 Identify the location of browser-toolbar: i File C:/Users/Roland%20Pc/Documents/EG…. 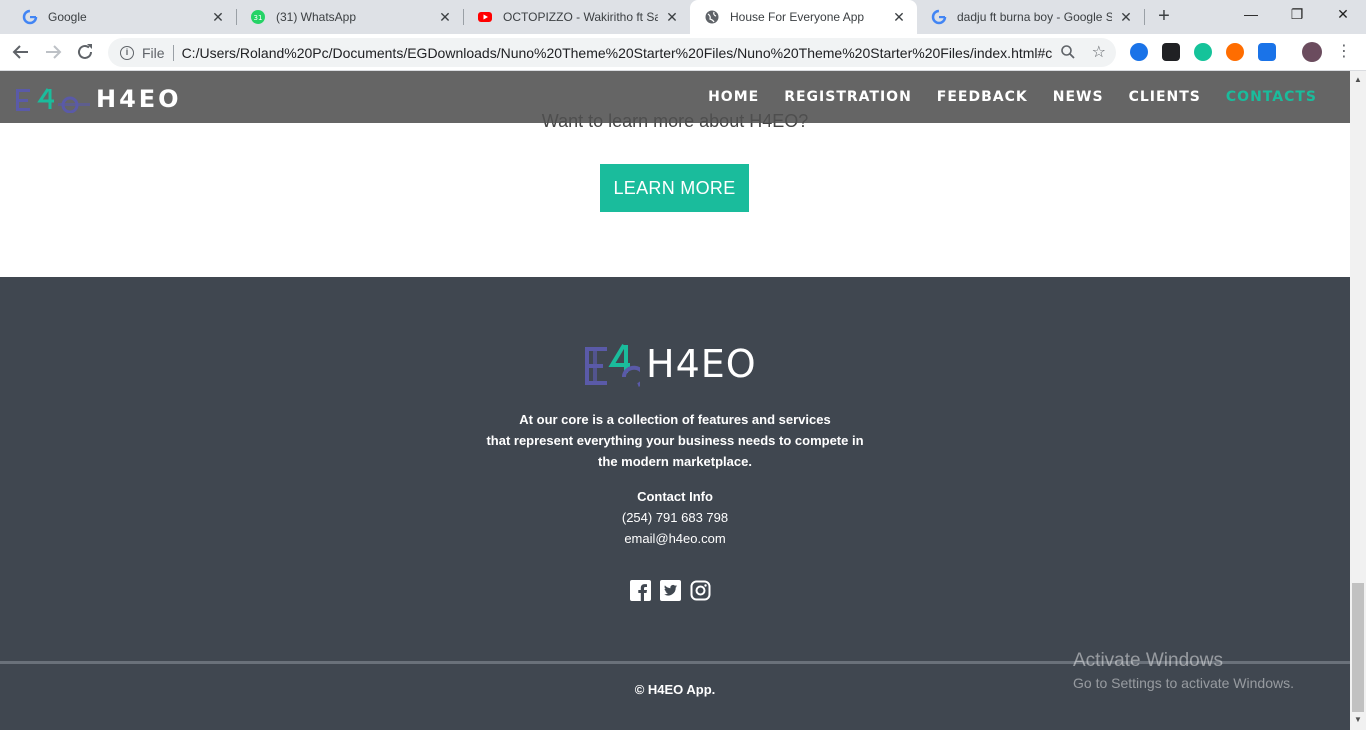
(683, 52).